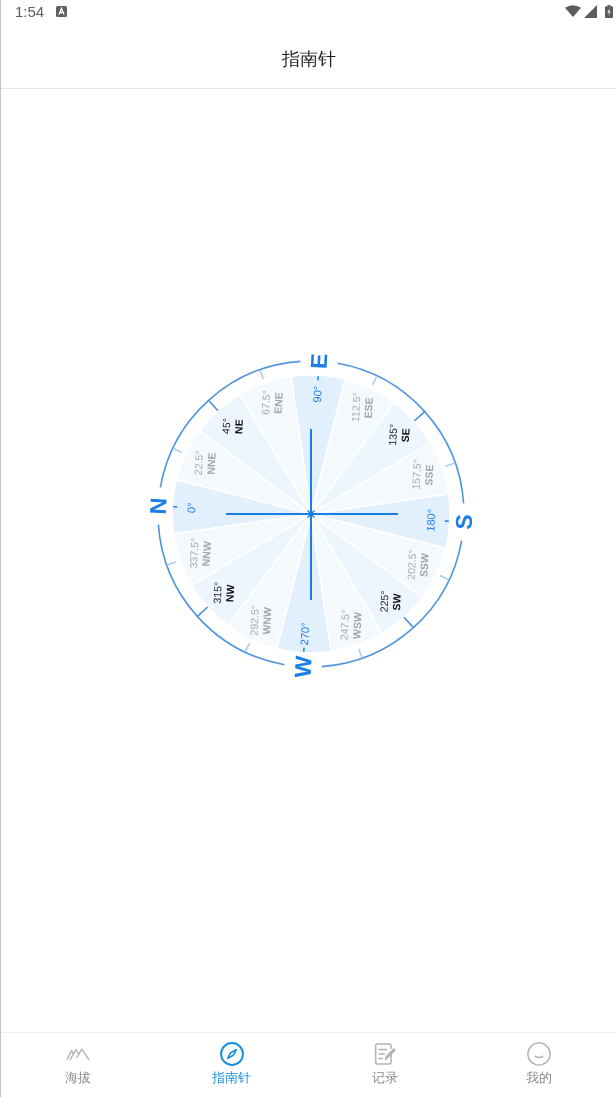  I want to click on notepad-pen-icon, so click(385, 1054).